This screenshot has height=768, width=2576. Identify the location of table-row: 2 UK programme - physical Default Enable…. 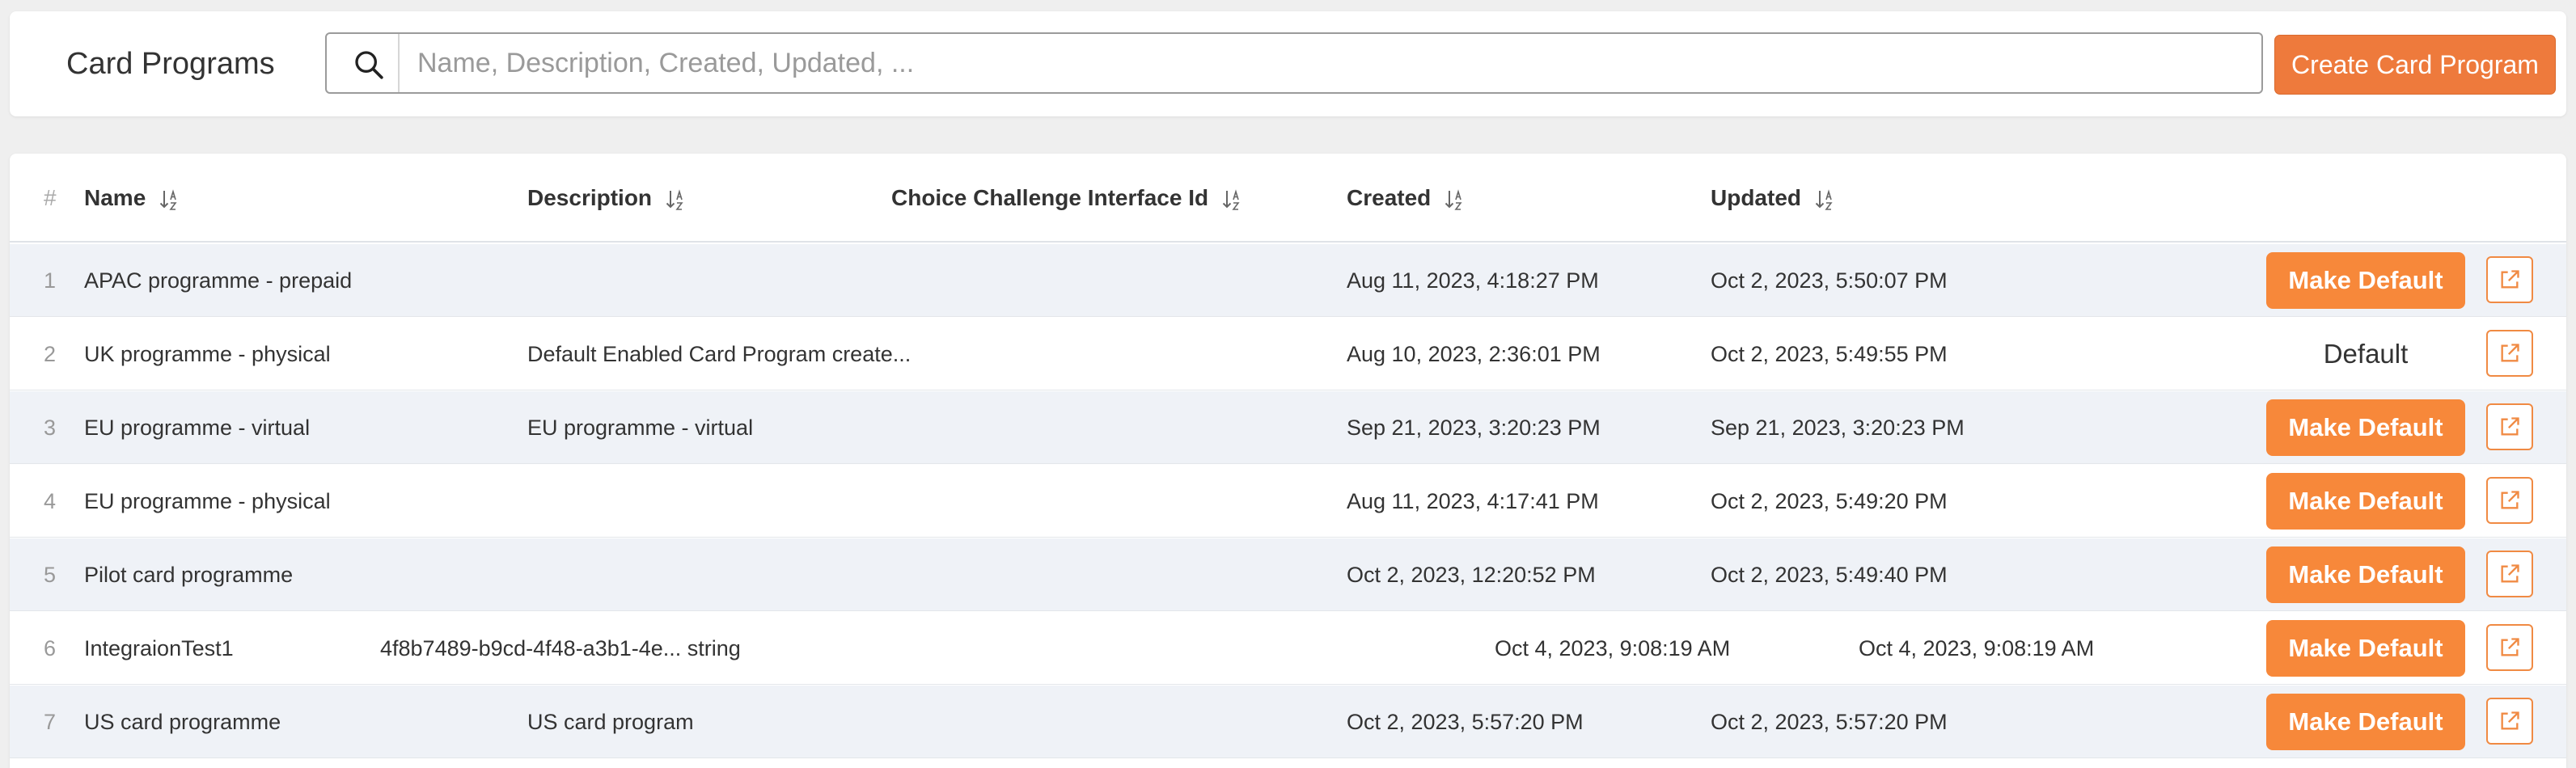
(1288, 354).